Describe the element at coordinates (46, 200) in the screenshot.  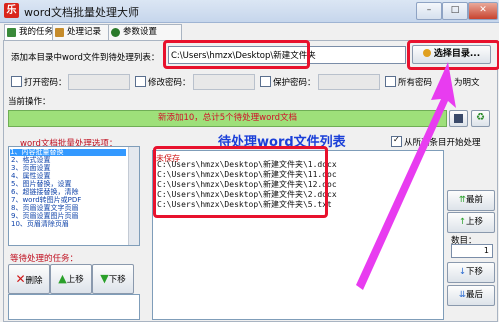
I see `list-item: 7、word转图片或PDF` at that location.